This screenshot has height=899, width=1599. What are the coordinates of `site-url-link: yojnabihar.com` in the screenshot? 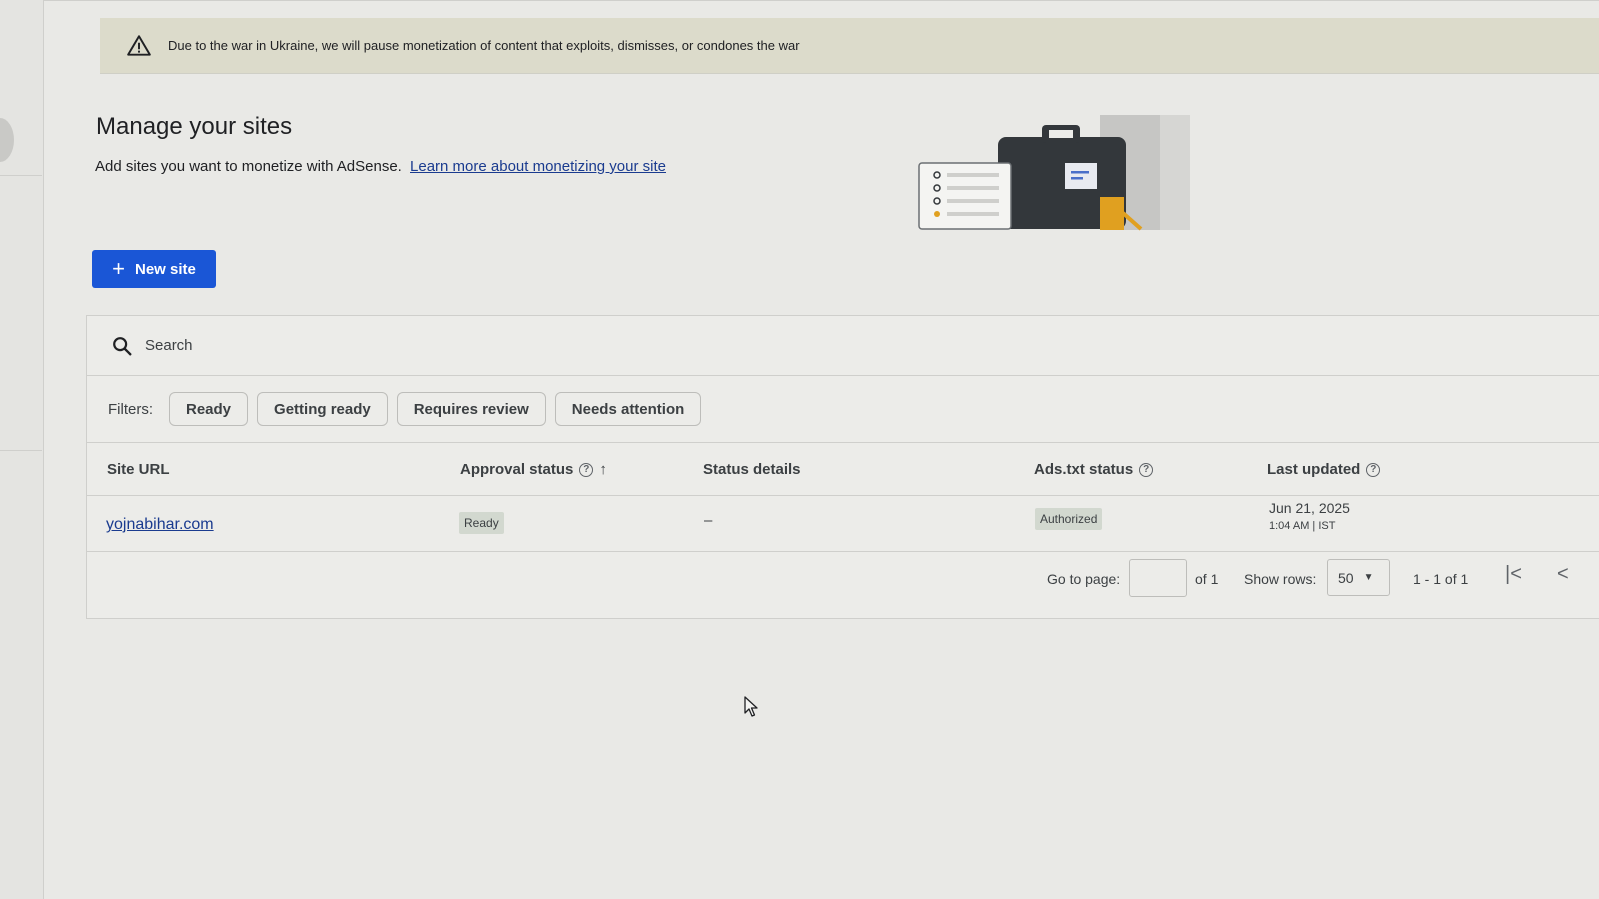 It's located at (160, 524).